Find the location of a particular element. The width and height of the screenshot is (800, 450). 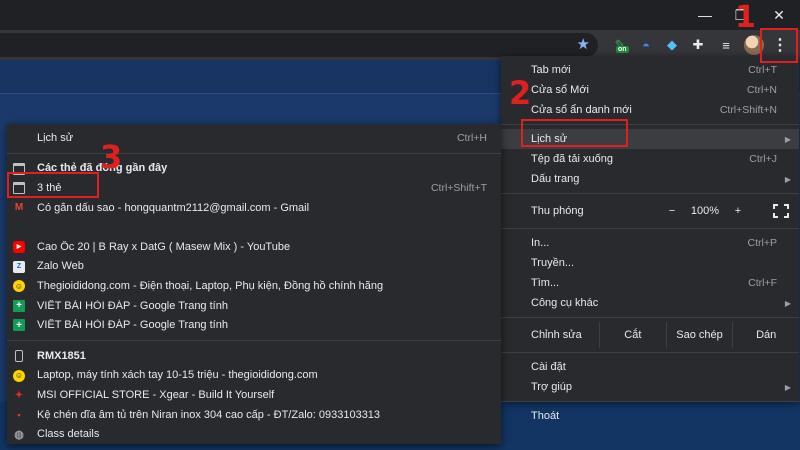

title-bar: — ❐ ✕ is located at coordinates (400, 15).